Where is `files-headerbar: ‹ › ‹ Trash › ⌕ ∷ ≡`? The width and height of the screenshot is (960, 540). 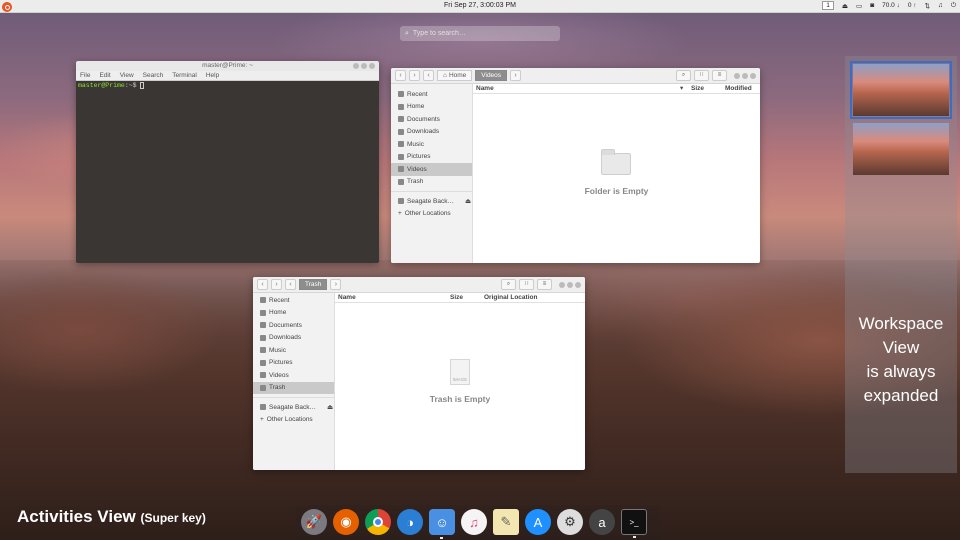
files-headerbar: ‹ › ‹ Trash › ⌕ ∷ ≡ is located at coordinates (419, 285).